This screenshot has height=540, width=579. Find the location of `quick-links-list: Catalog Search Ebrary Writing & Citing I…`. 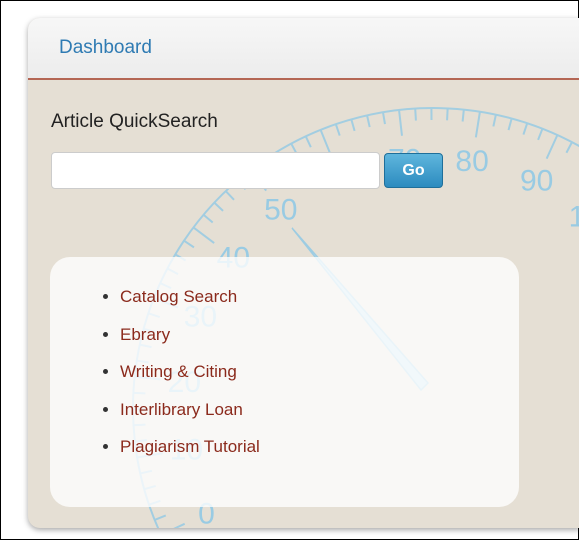

quick-links-list: Catalog Search Ebrary Writing & Citing I… is located at coordinates (155, 381).